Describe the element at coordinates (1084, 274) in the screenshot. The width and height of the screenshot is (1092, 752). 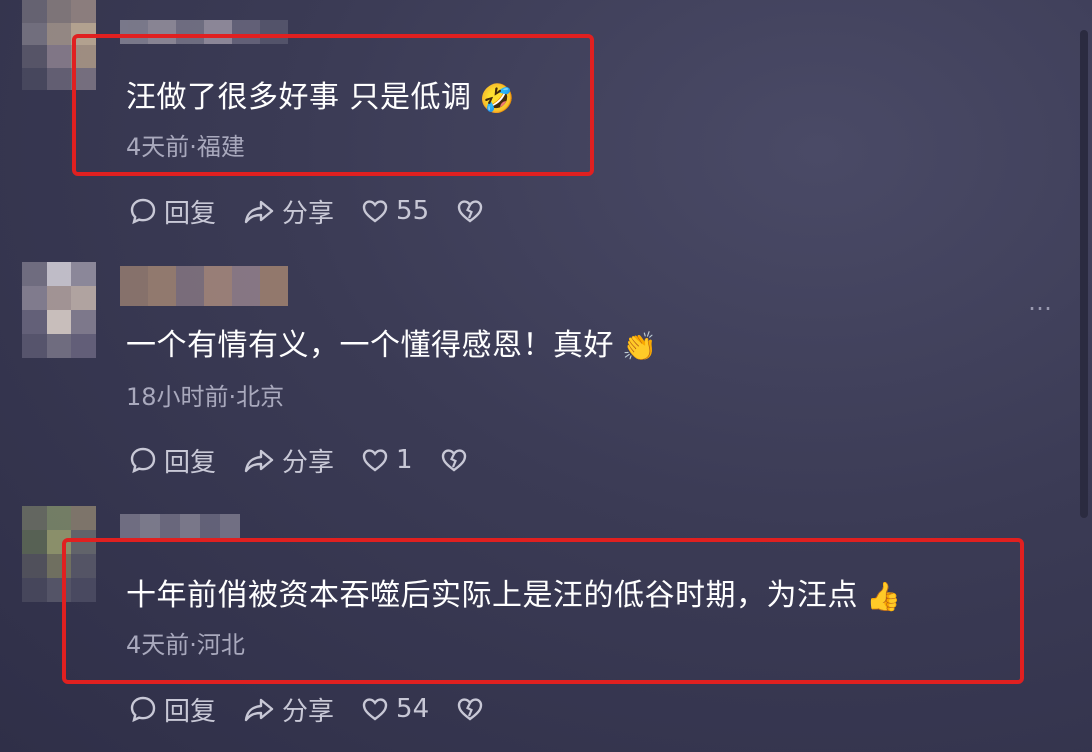
I see `scrollbar` at that location.